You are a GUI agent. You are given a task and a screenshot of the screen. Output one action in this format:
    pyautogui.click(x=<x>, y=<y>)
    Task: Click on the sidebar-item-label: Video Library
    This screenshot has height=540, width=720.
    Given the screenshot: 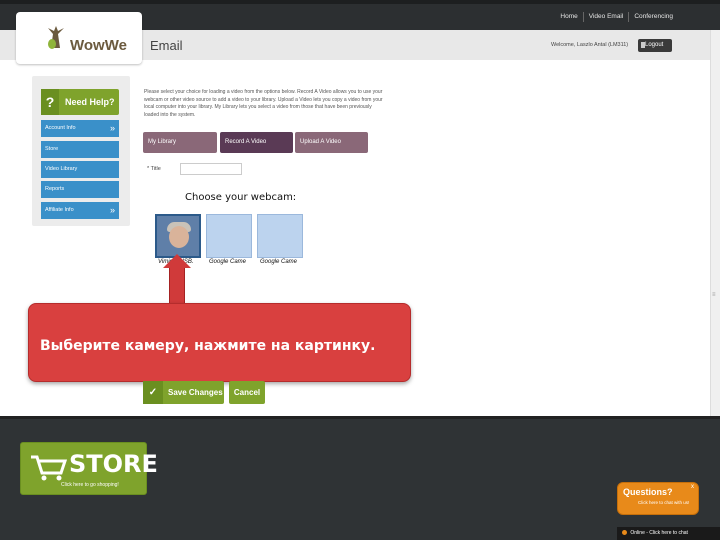 What is the action you would take?
    pyautogui.click(x=61, y=169)
    